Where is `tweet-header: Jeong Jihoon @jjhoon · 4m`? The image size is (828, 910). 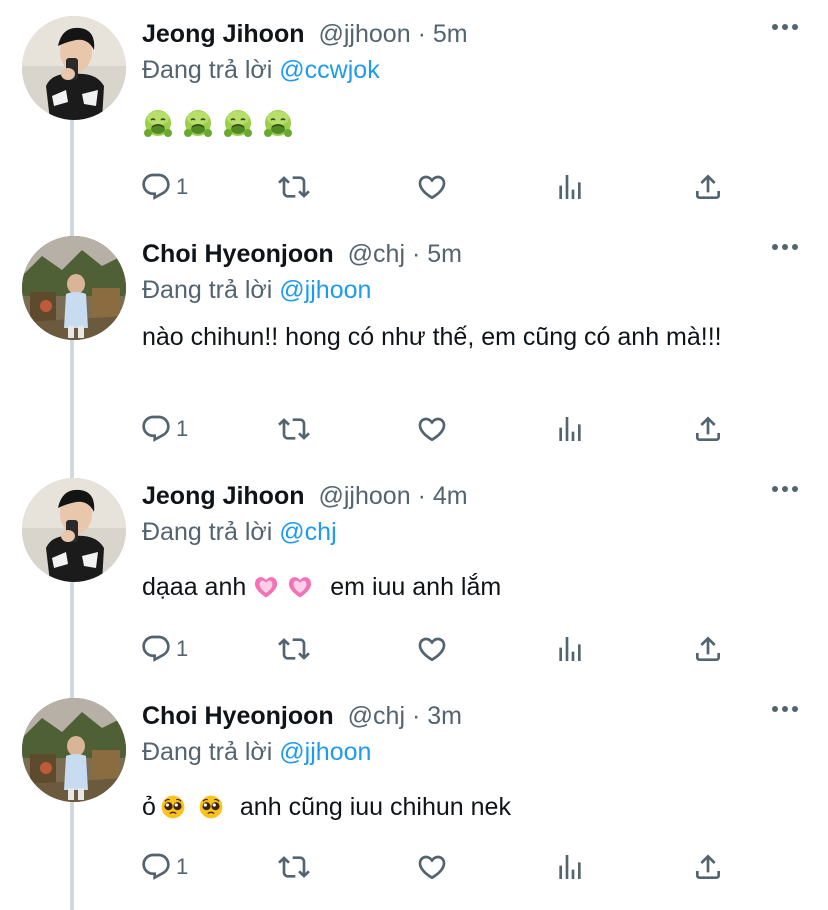 tweet-header: Jeong Jihoon @jjhoon · 4m is located at coordinates (305, 496).